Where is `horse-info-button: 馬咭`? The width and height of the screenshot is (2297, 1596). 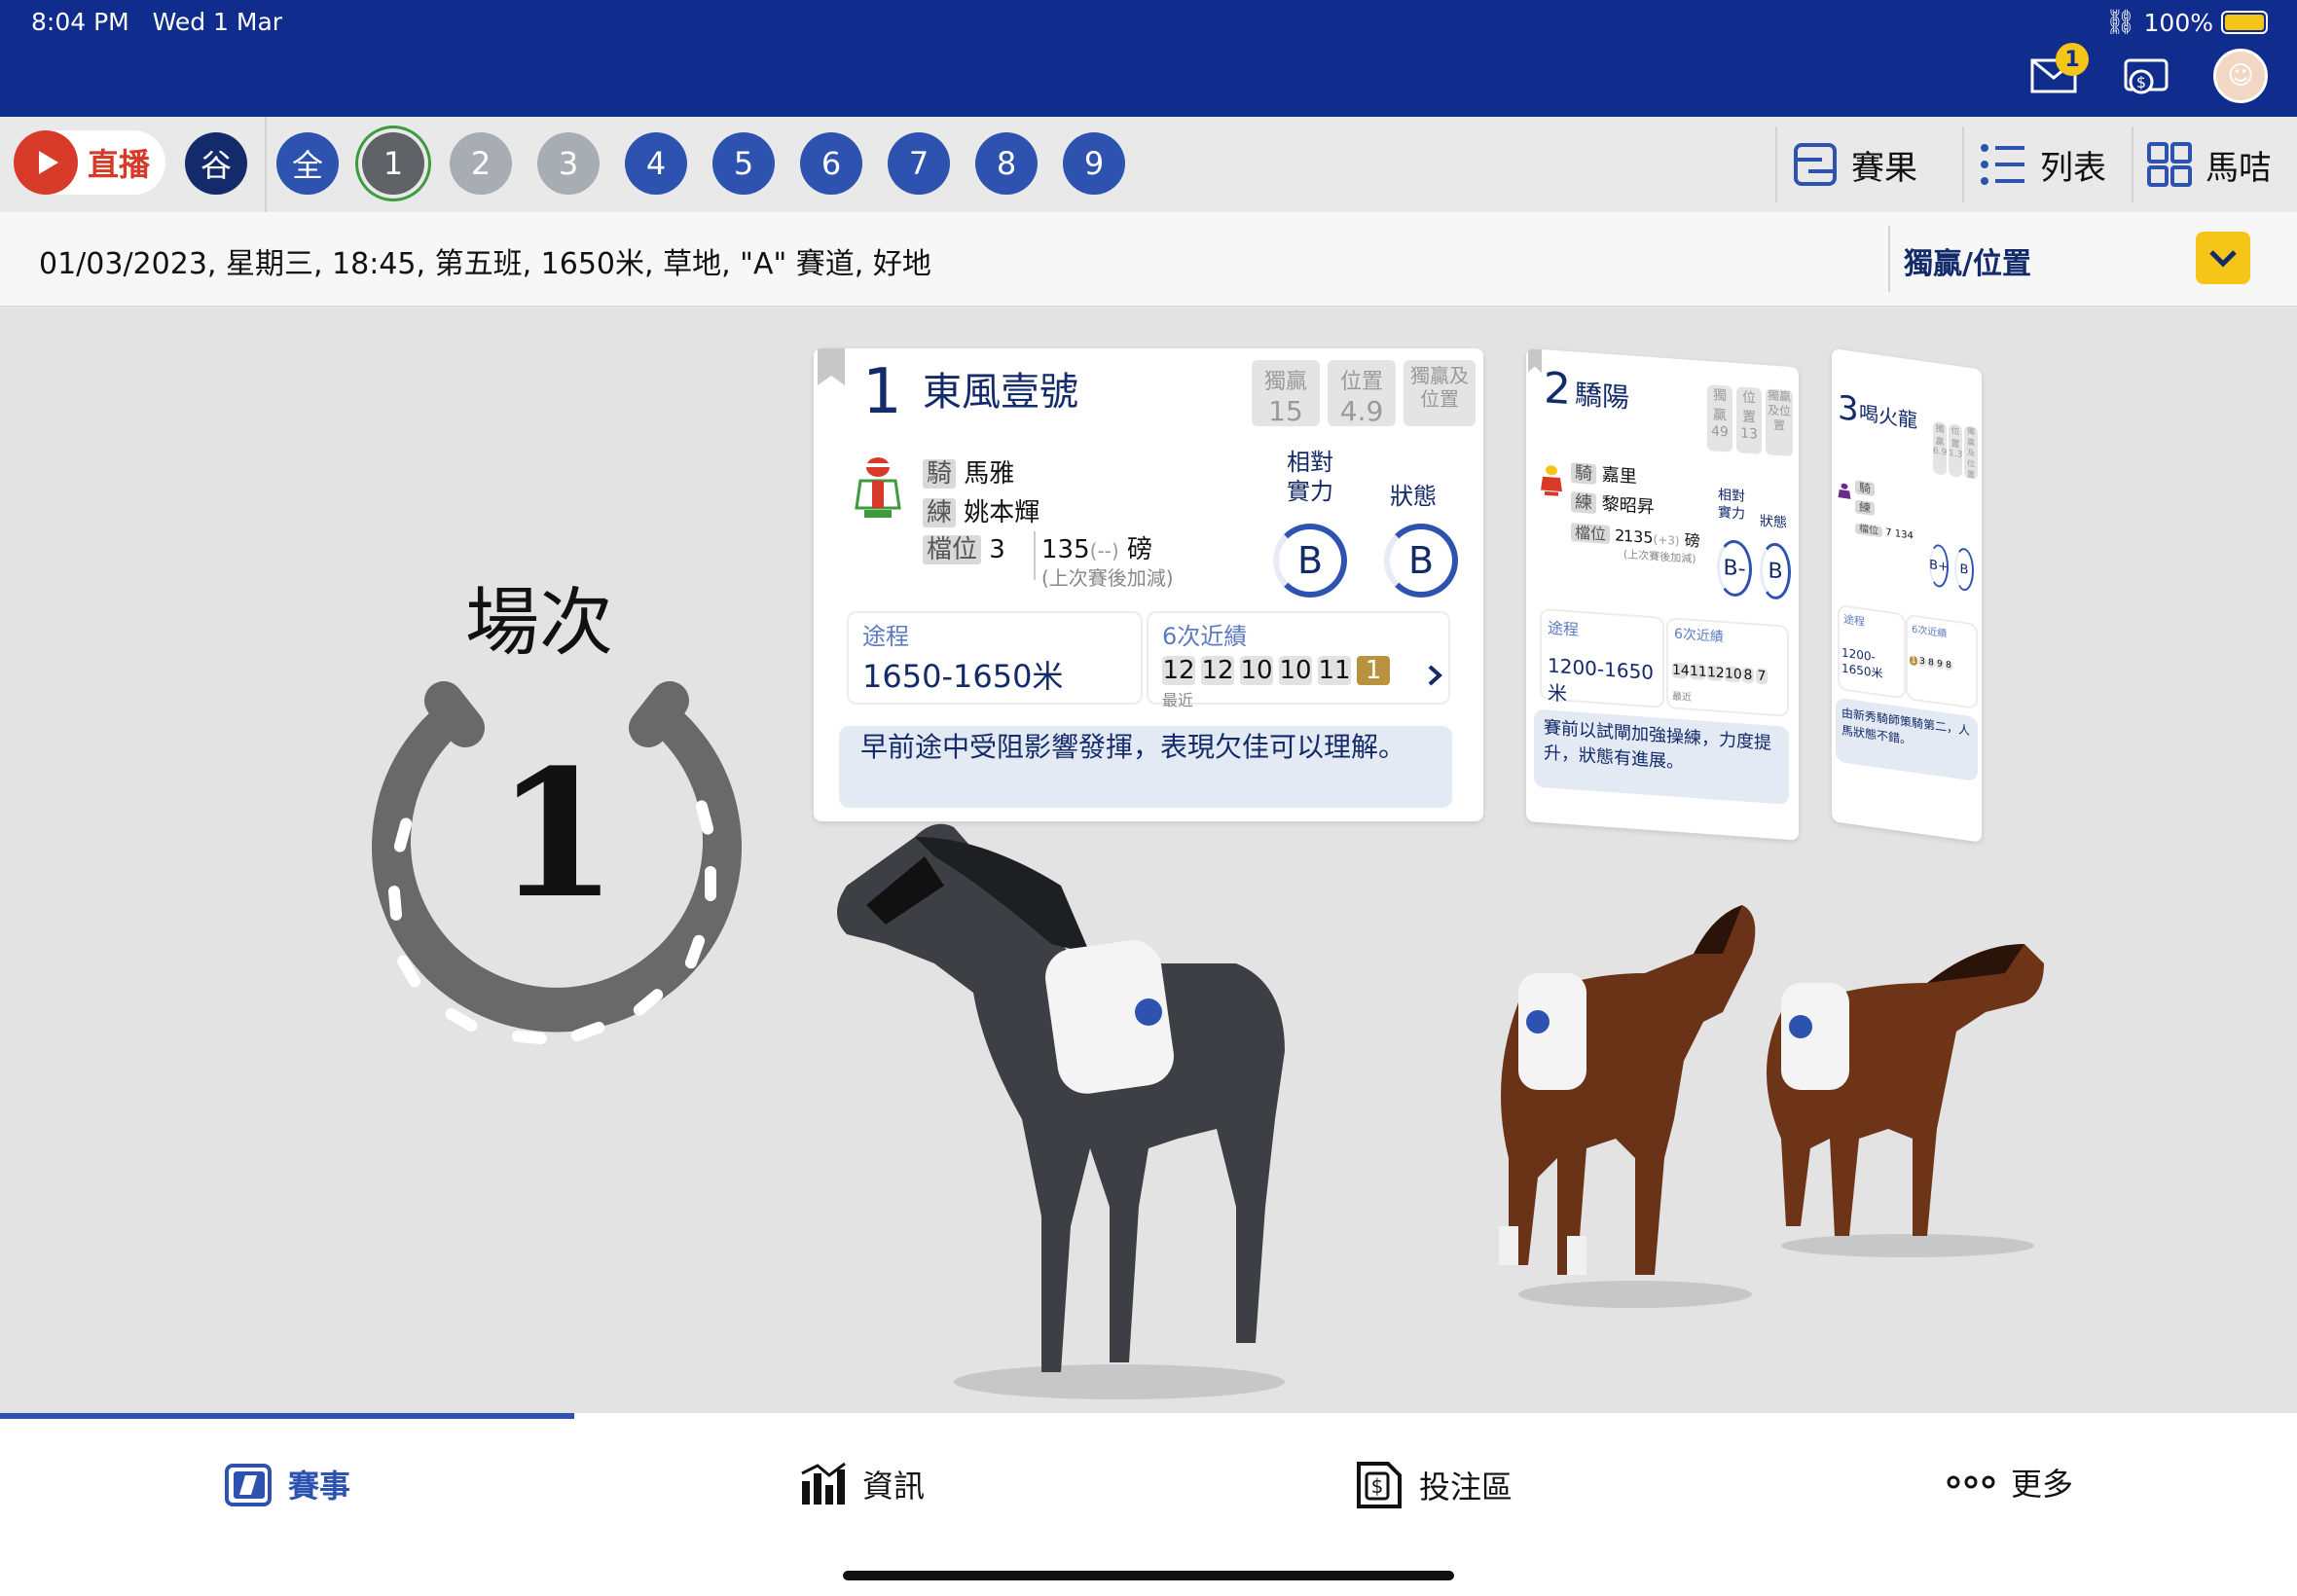 horse-info-button: 馬咭 is located at coordinates (2209, 164).